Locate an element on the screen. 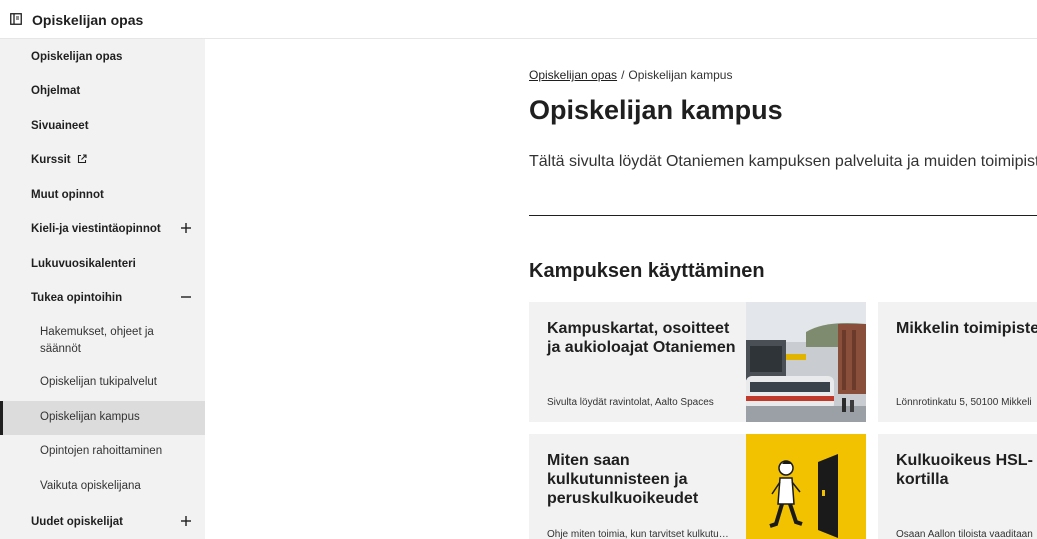 The height and width of the screenshot is (539, 1037). sidebar-item-muut-opinnot: Muut opinnot is located at coordinates (102, 194).